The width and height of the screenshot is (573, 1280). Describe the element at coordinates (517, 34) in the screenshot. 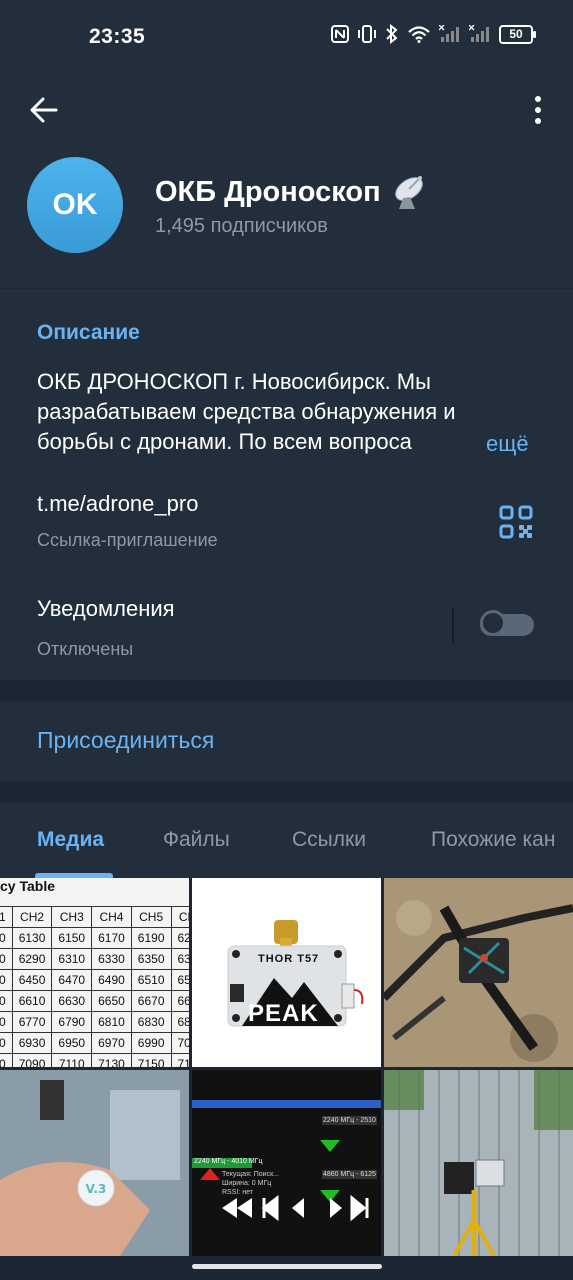

I see `battery-icon: 50` at that location.